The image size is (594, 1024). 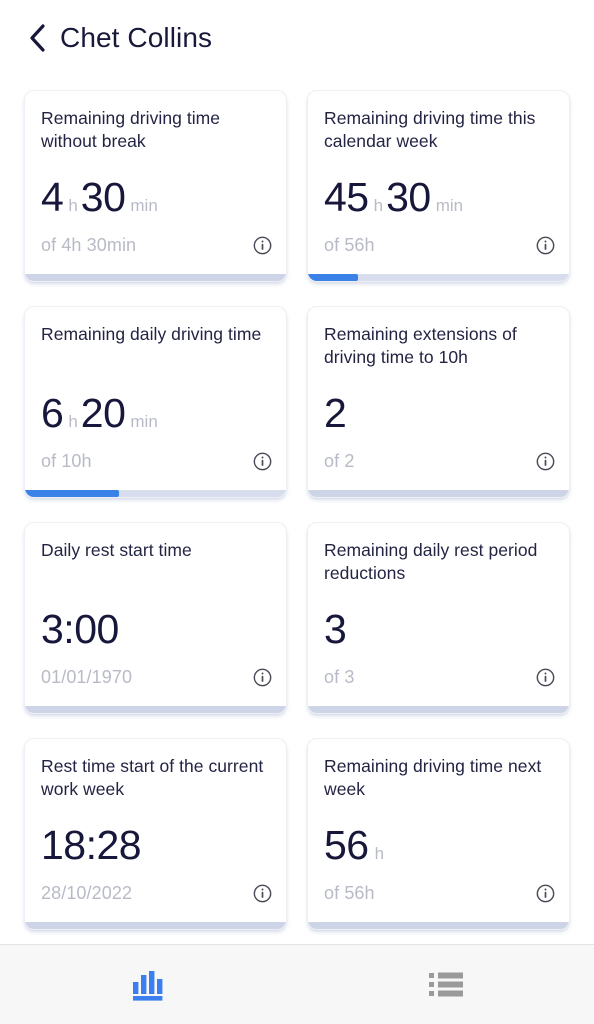 What do you see at coordinates (136, 37) in the screenshot?
I see `page-title: Chet Collins` at bounding box center [136, 37].